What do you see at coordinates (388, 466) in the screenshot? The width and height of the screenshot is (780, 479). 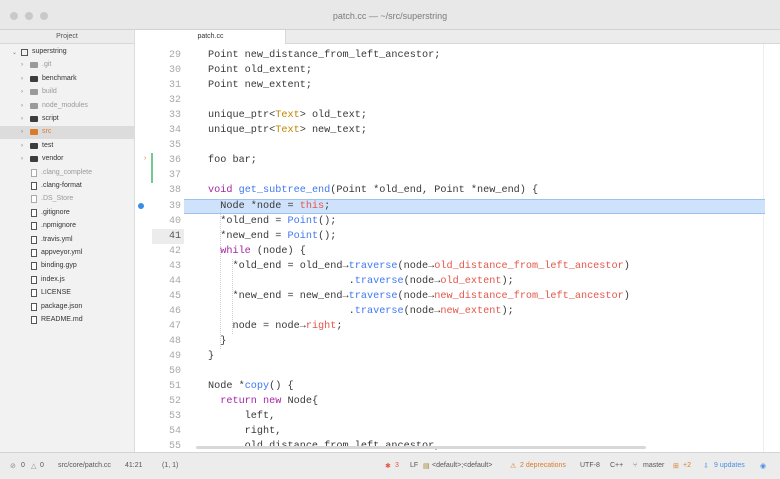 I see `bug-icon: ✱` at bounding box center [388, 466].